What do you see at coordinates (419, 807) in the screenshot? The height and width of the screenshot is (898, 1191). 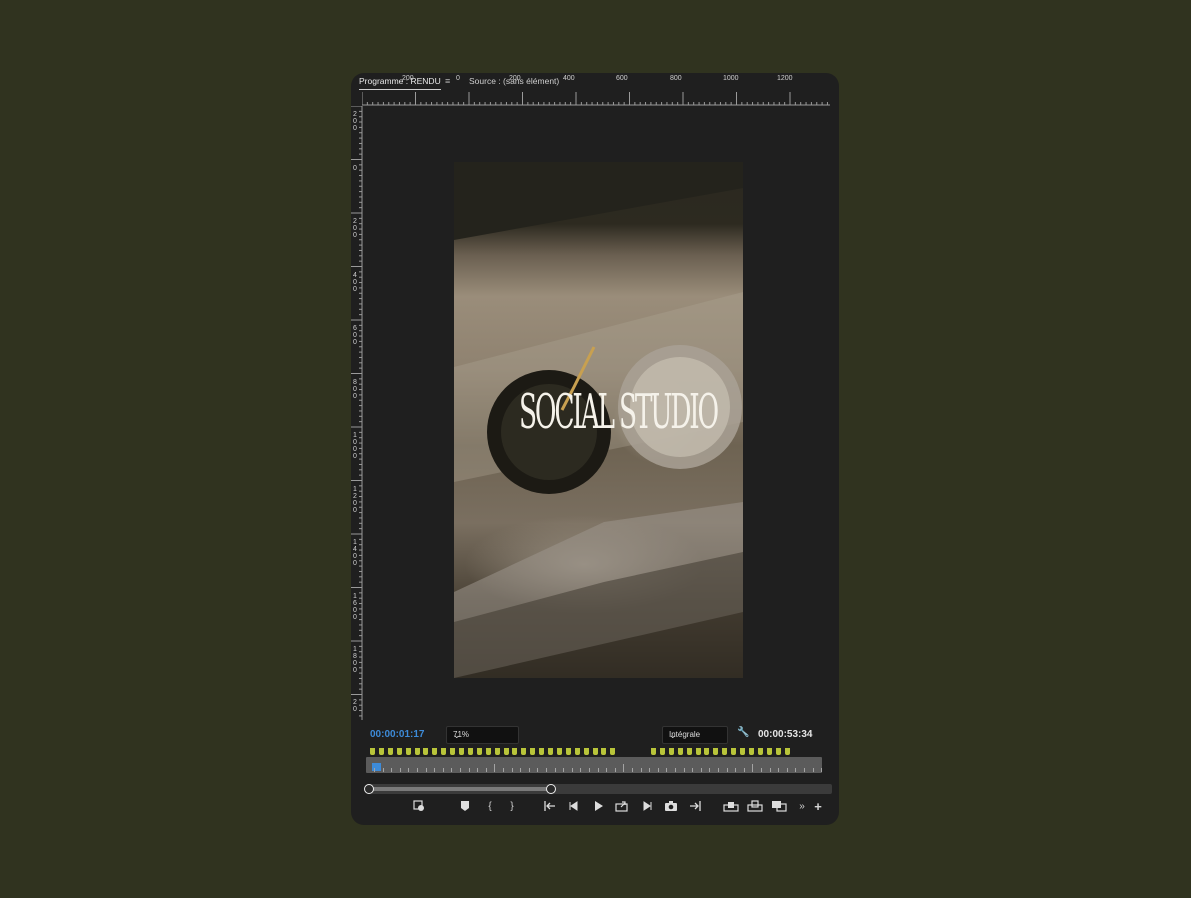 I see `insert-clip-icon` at bounding box center [419, 807].